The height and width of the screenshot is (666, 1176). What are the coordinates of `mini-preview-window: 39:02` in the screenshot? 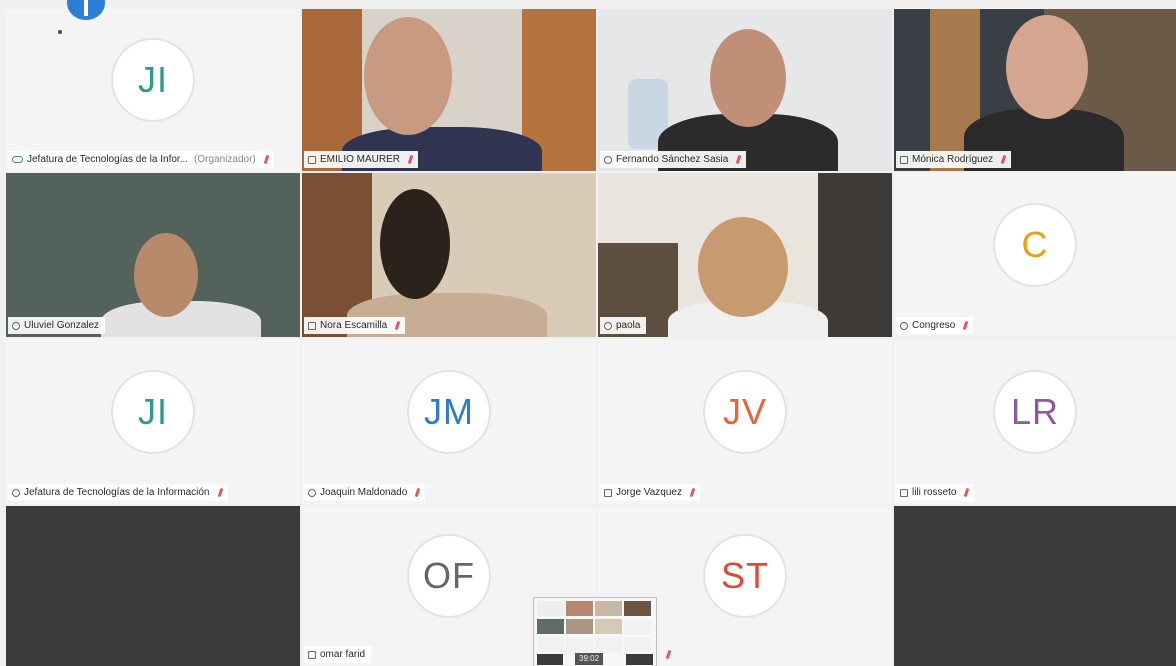 It's located at (595, 631).